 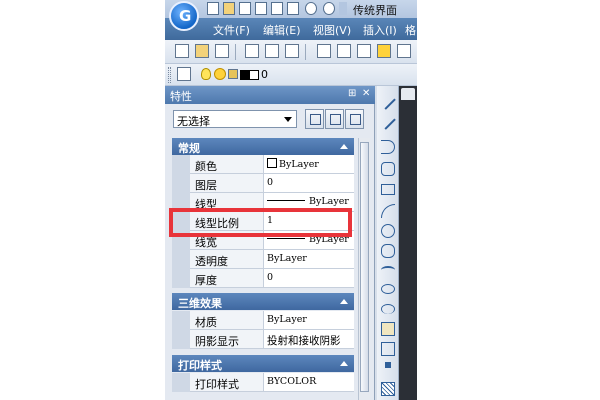 What do you see at coordinates (286, 200) in the screenshot?
I see `linetype-sample` at bounding box center [286, 200].